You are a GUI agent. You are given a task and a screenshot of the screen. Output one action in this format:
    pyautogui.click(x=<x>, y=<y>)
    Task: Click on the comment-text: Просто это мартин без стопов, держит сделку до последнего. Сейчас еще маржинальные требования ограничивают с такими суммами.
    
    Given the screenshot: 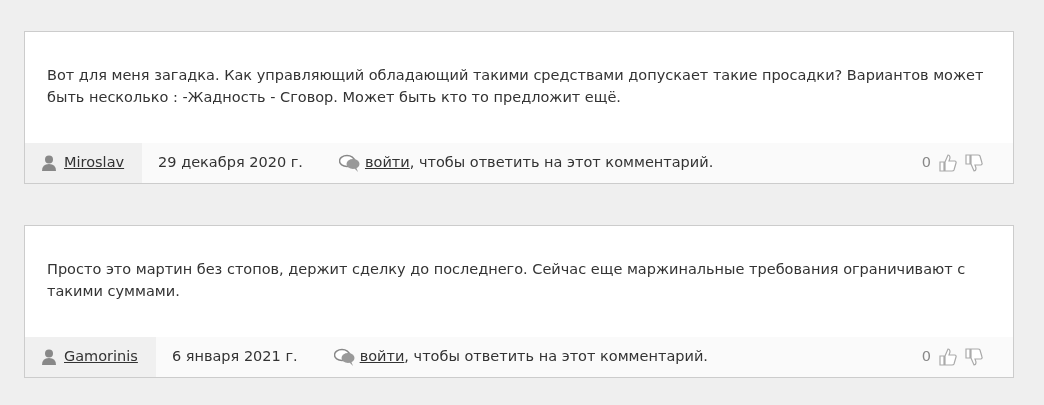 What is the action you would take?
    pyautogui.click(x=507, y=280)
    